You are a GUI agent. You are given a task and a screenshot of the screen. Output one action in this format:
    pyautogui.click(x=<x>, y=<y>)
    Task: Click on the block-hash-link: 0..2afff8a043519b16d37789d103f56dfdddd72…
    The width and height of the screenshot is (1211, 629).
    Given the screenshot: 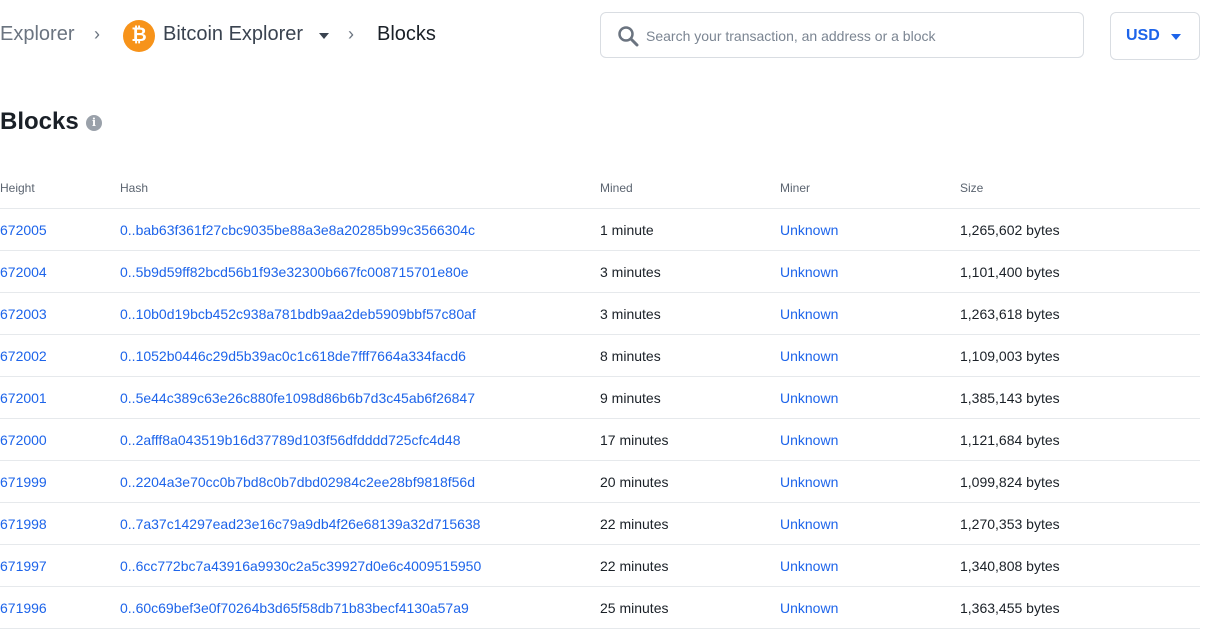 What is the action you would take?
    pyautogui.click(x=290, y=440)
    